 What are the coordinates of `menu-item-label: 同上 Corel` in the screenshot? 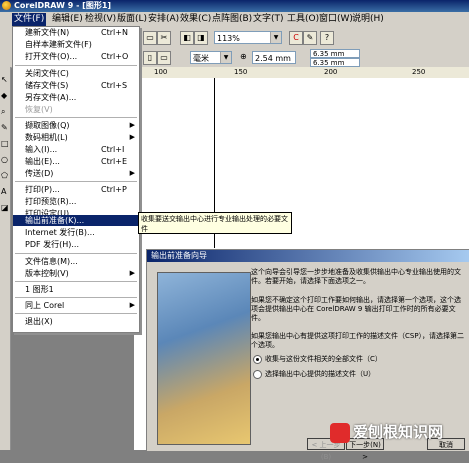 It's located at (45, 305).